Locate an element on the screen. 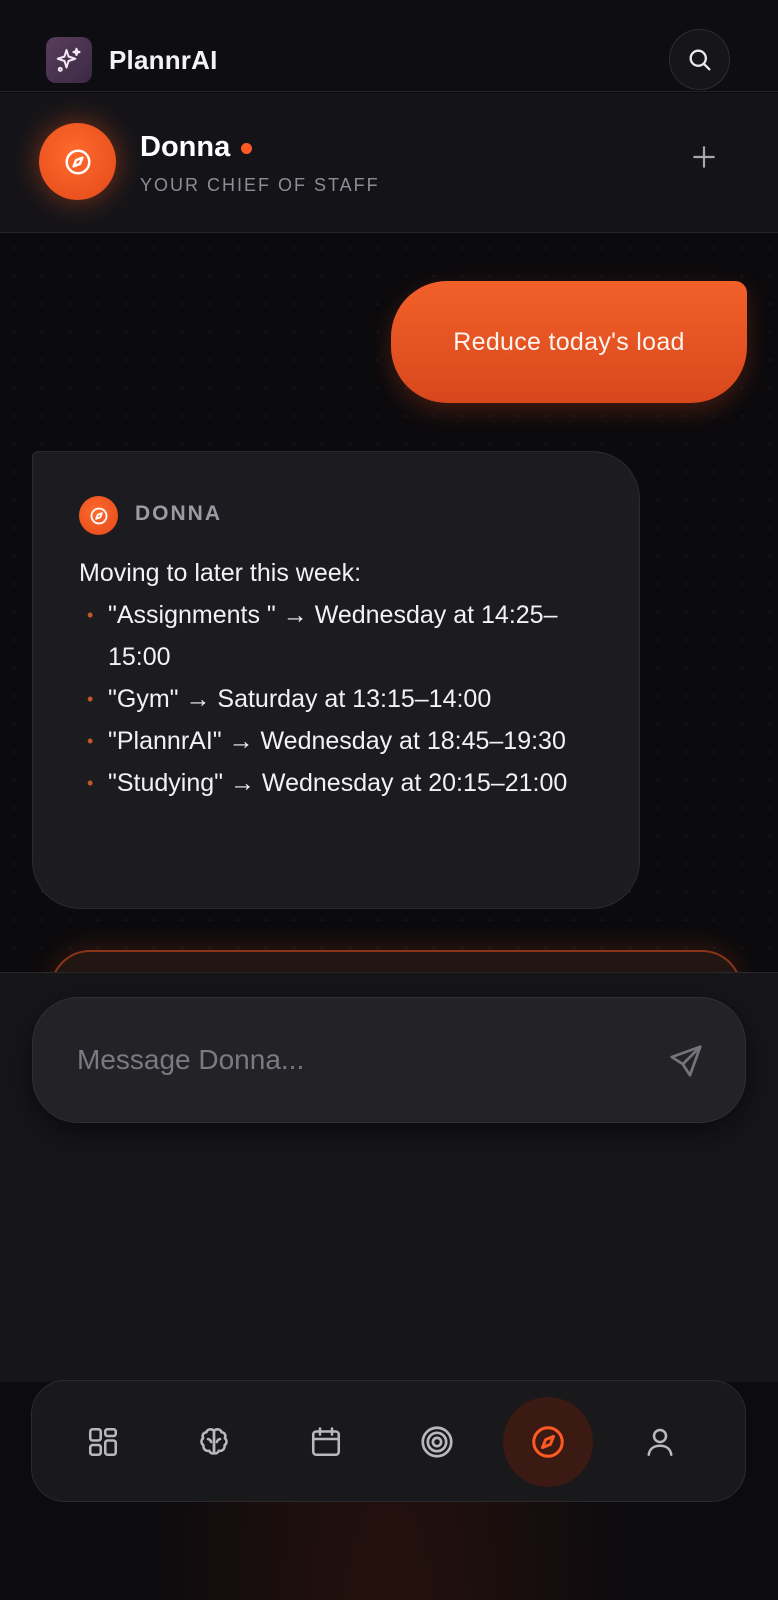  assistant-header: Donna YOUR CHIEF OF STAFF is located at coordinates (389, 163).